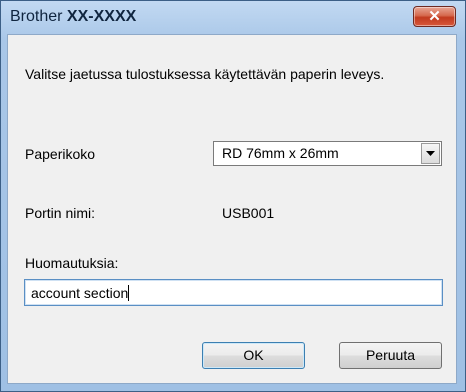 This screenshot has width=466, height=392. I want to click on cancel-button: Peruuta, so click(390, 355).